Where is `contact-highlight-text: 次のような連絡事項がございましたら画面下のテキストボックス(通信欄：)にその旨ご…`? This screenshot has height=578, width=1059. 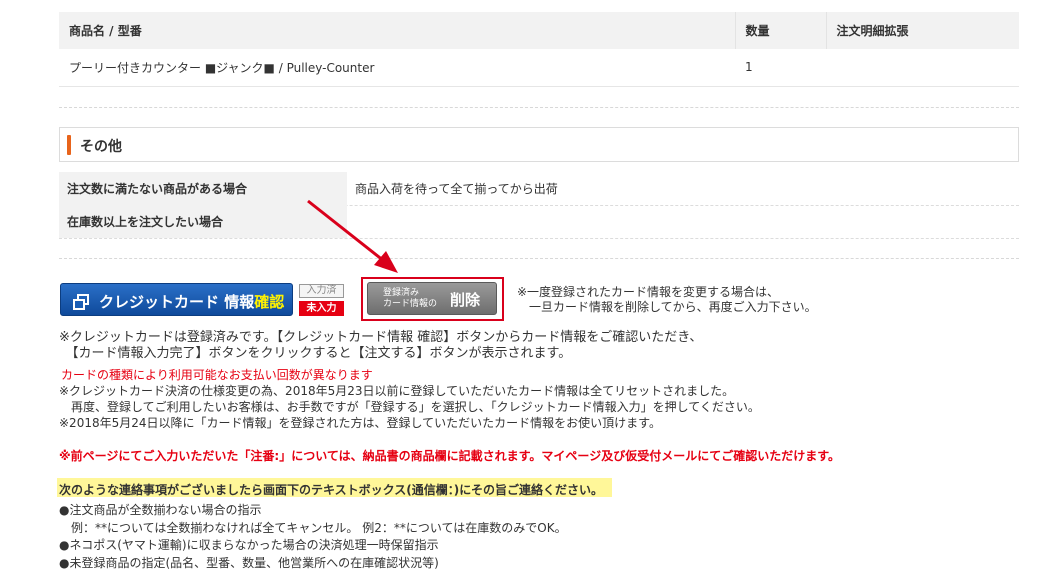
contact-highlight-text: 次のような連絡事項がございましたら画面下のテキストボックス(通信欄：)にその旨ご… is located at coordinates (331, 490).